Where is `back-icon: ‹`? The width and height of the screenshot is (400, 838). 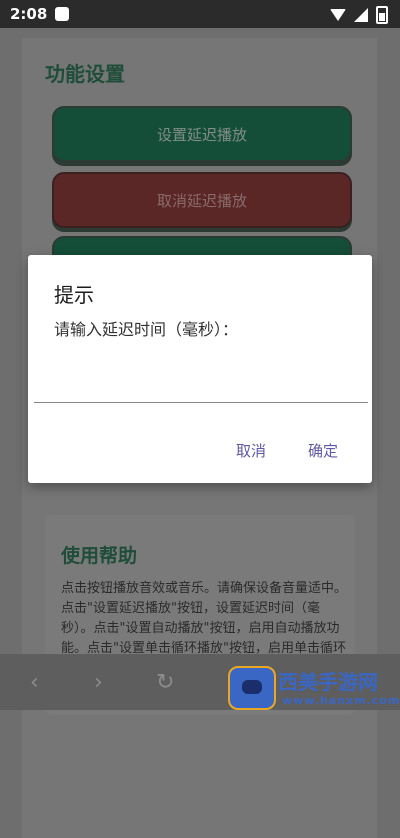
back-icon: ‹ is located at coordinates (34, 682).